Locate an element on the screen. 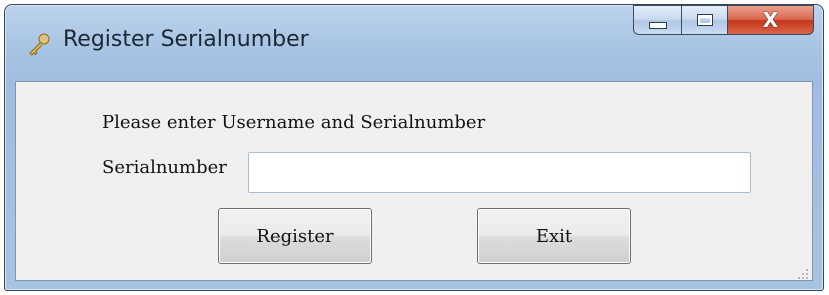 Image resolution: width=829 pixels, height=295 pixels. caption-buttons: X is located at coordinates (723, 24).